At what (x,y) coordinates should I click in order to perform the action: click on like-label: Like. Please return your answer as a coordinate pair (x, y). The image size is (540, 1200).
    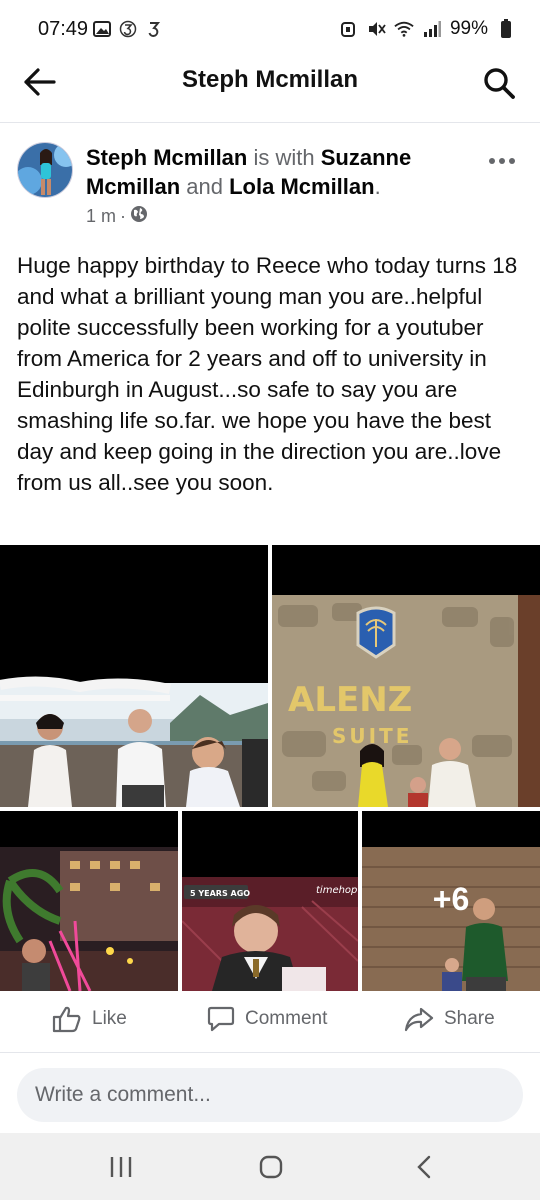
    Looking at the image, I should click on (109, 1018).